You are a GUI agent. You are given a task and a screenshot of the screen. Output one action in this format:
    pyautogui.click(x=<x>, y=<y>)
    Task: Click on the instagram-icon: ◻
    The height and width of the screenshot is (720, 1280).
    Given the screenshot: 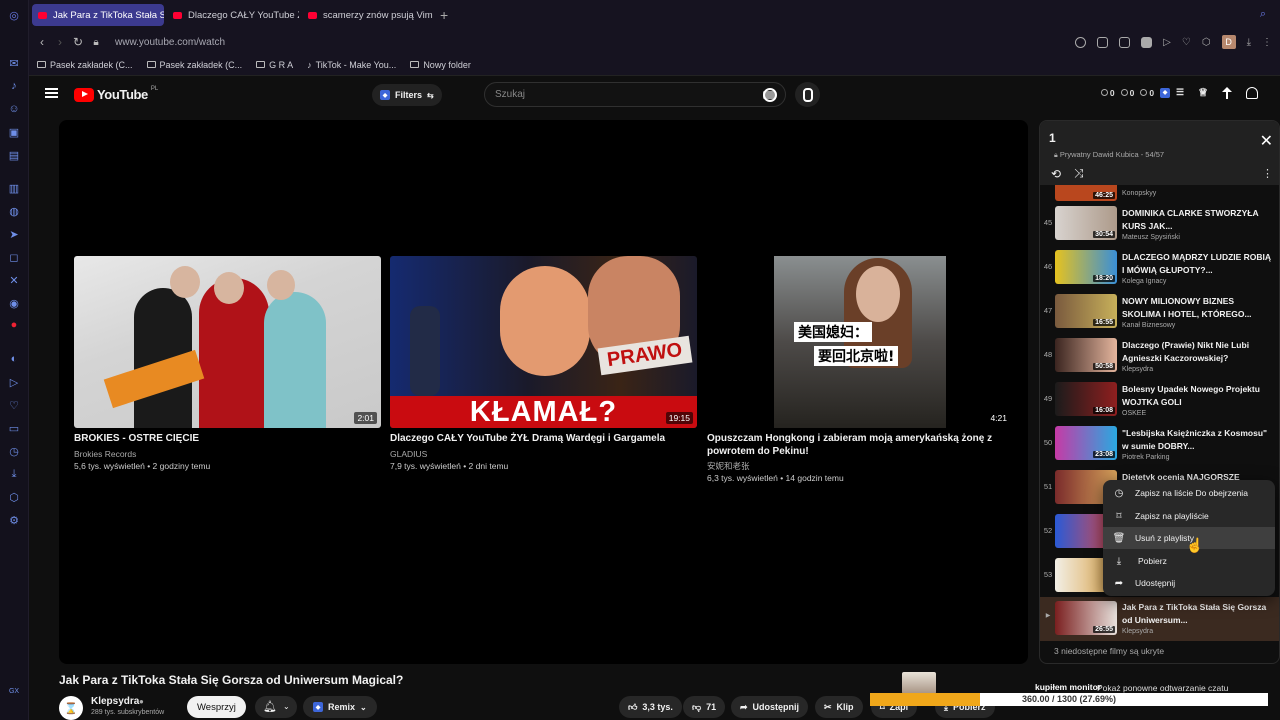 What is the action you would take?
    pyautogui.click(x=14, y=257)
    